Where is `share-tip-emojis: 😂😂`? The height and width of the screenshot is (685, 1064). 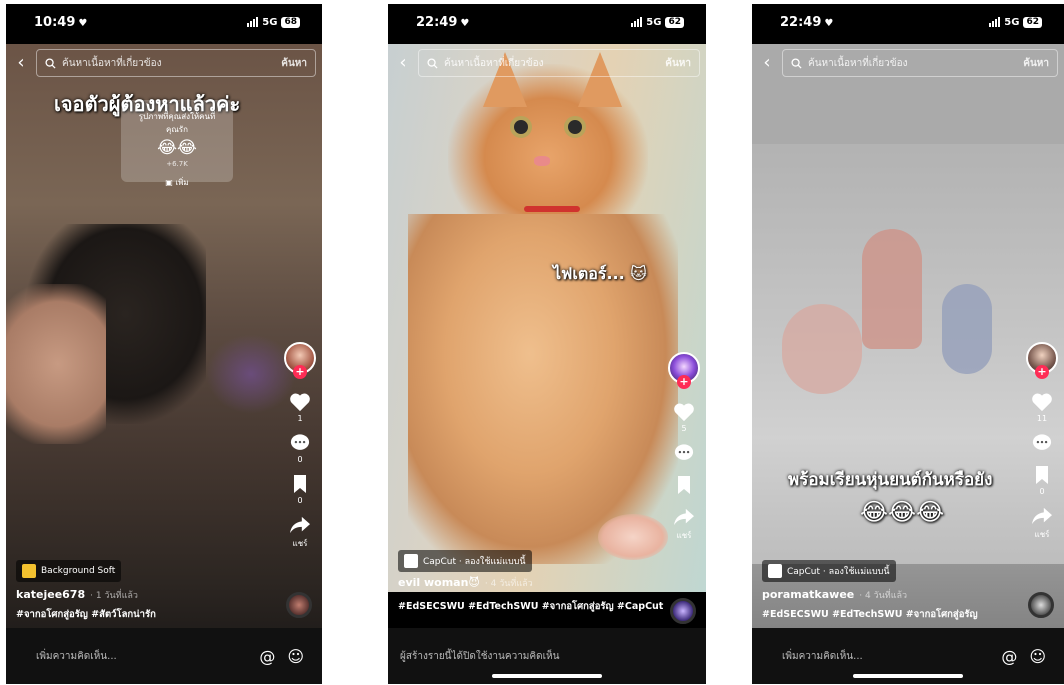
share-tip-emojis: 😂😂 is located at coordinates (177, 148).